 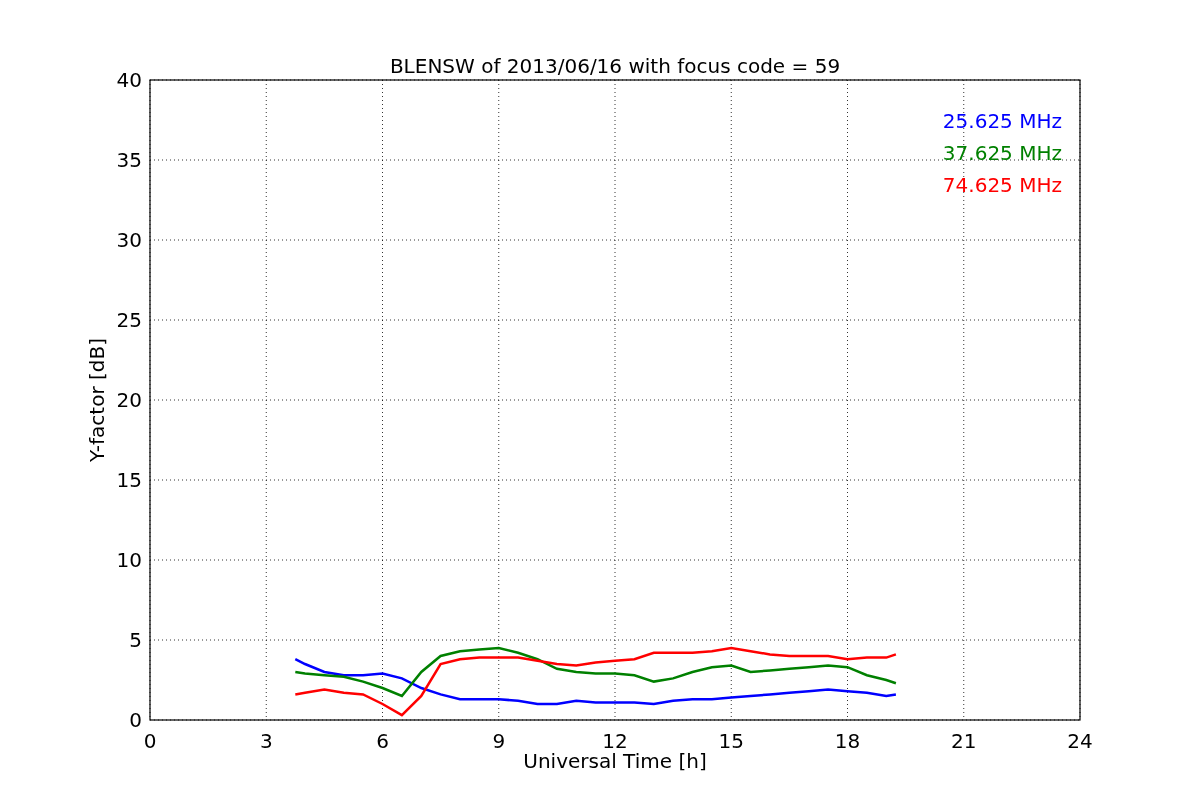 I want to click on x-tick-label: 0, so click(x=150, y=741).